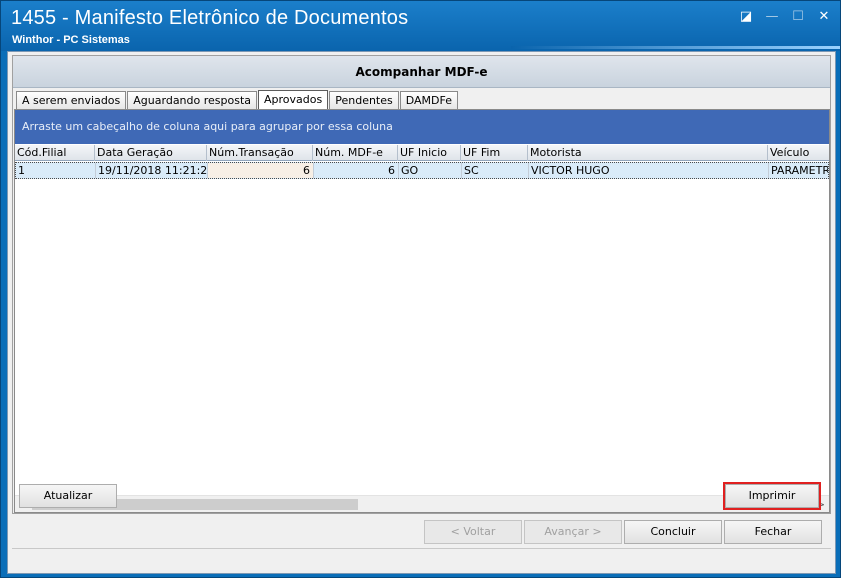  What do you see at coordinates (799, 170) in the screenshot?
I see `cell-veiculo: PARAMETRI` at bounding box center [799, 170].